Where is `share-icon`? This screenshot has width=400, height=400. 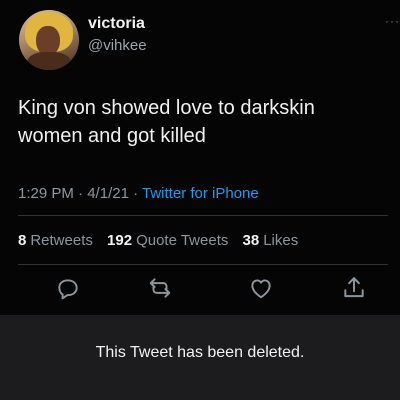 share-icon is located at coordinates (354, 288).